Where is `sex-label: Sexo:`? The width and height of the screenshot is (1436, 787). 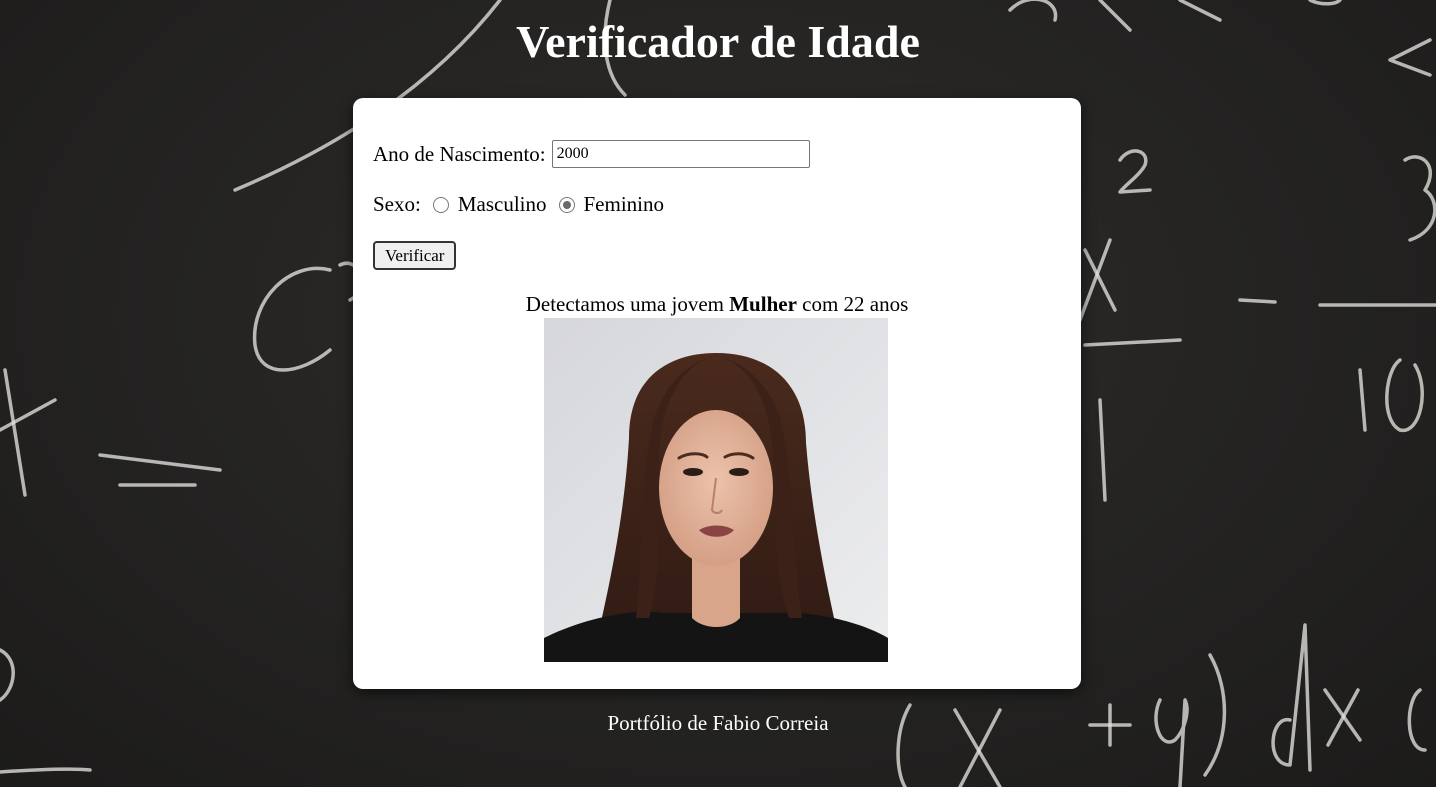
sex-label: Sexo: is located at coordinates (397, 204).